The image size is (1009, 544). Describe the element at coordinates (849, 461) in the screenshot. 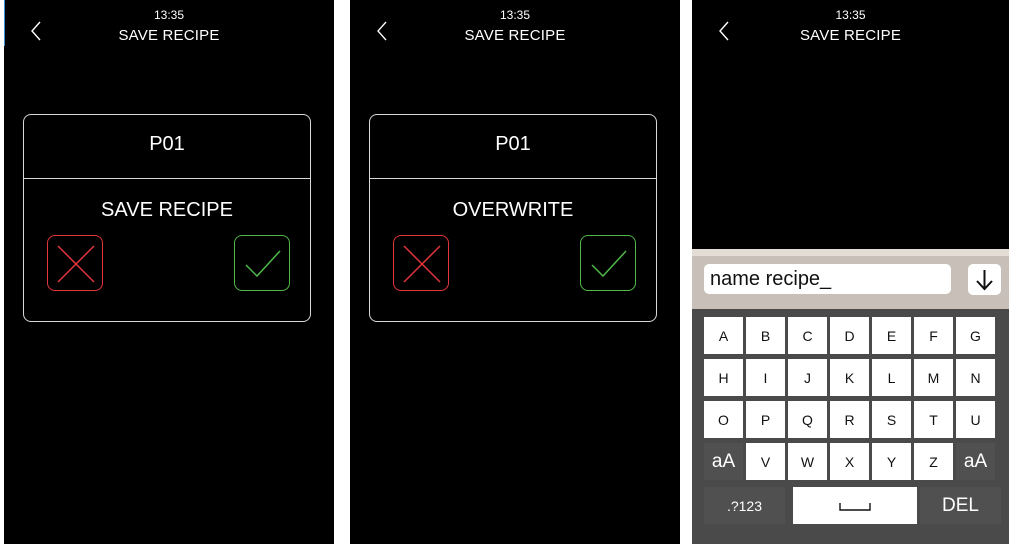

I see `key-x: X` at that location.